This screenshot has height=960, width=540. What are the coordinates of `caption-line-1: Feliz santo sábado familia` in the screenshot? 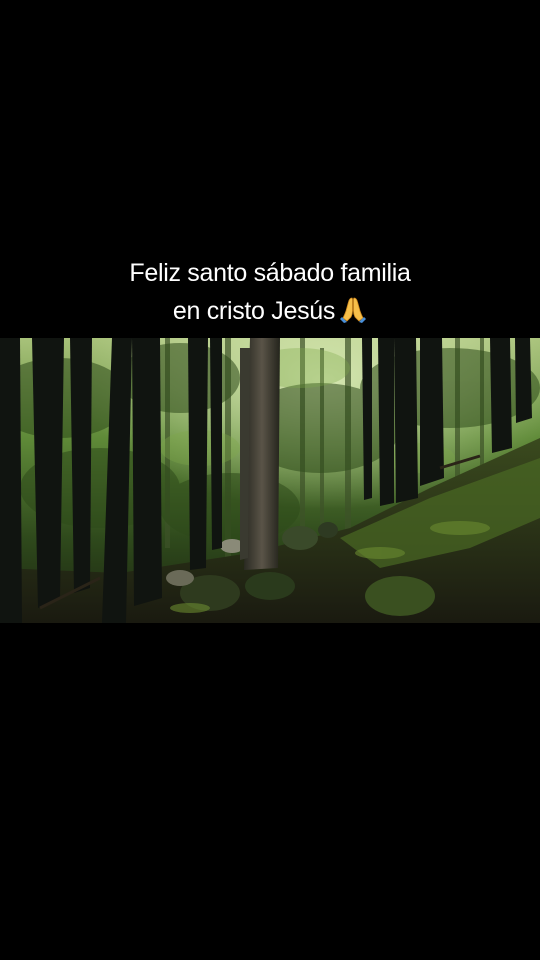 It's located at (270, 273).